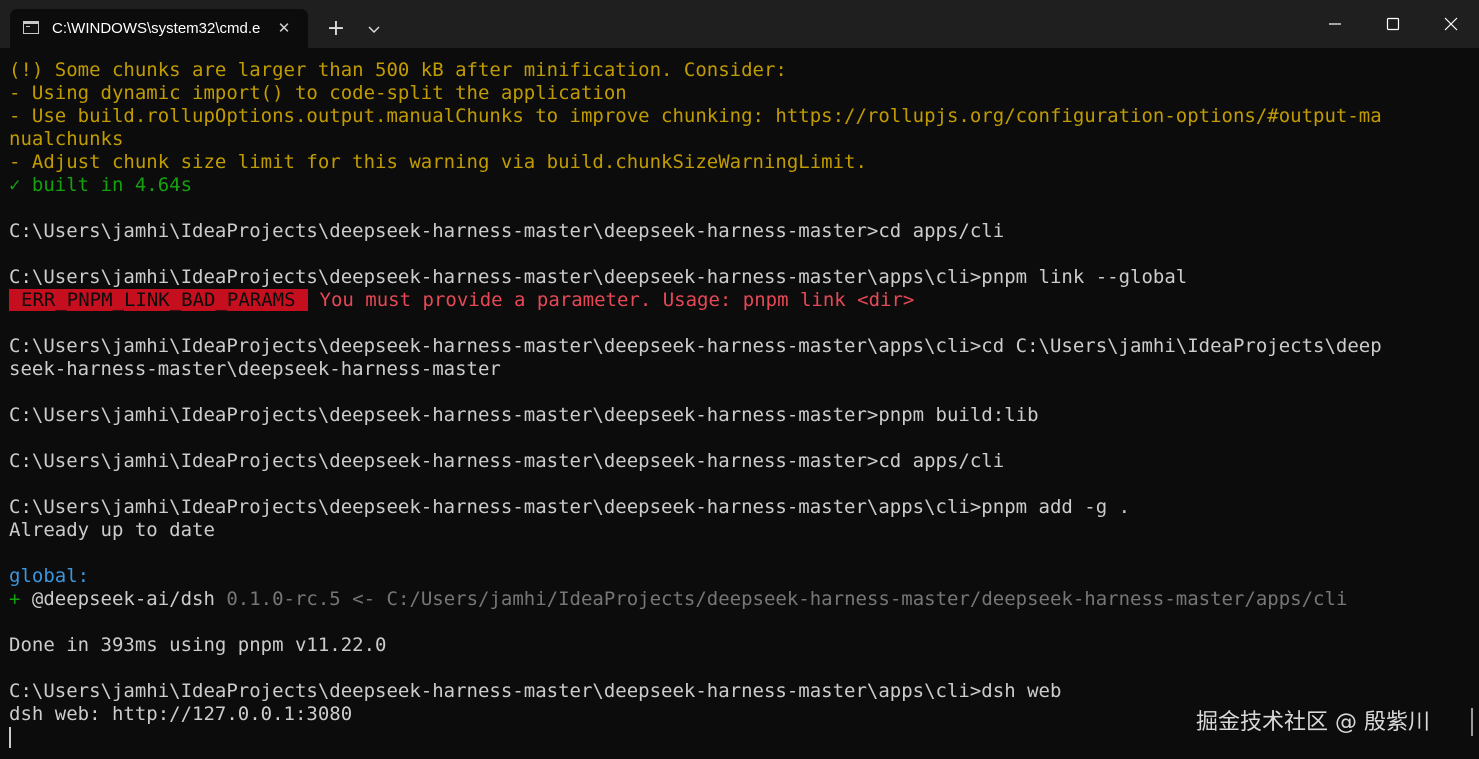  I want to click on cmd-icon, so click(31, 27).